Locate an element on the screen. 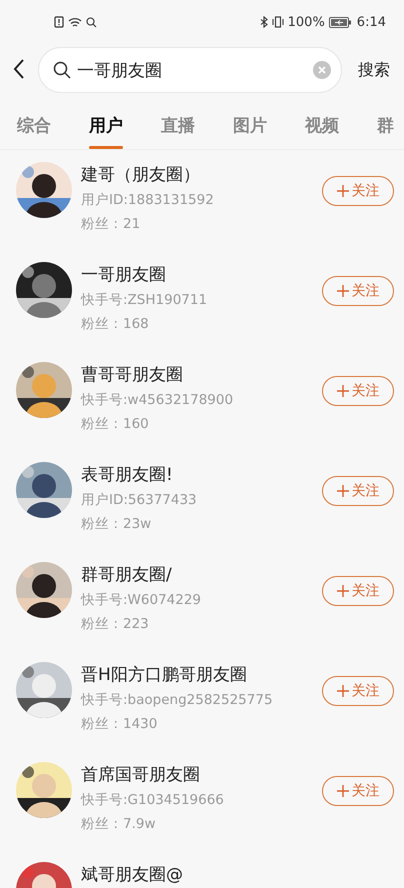  user-id: 快手号:w45632178900 is located at coordinates (157, 400).